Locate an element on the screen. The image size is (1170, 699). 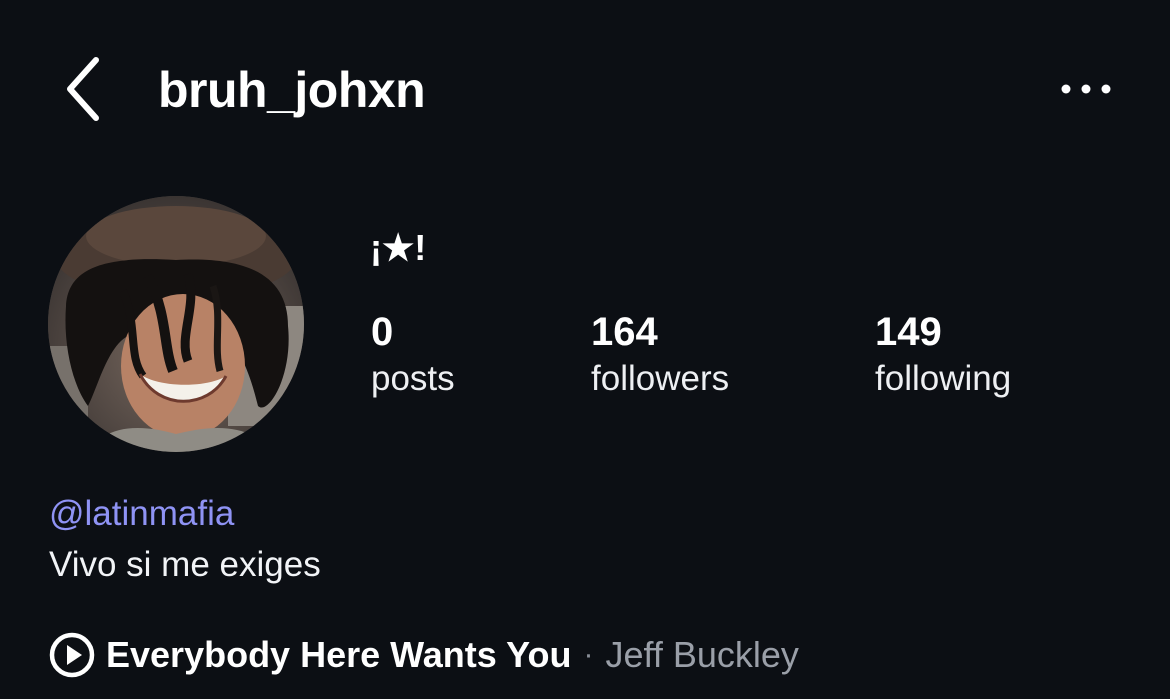
posts-label: posts is located at coordinates (413, 378).